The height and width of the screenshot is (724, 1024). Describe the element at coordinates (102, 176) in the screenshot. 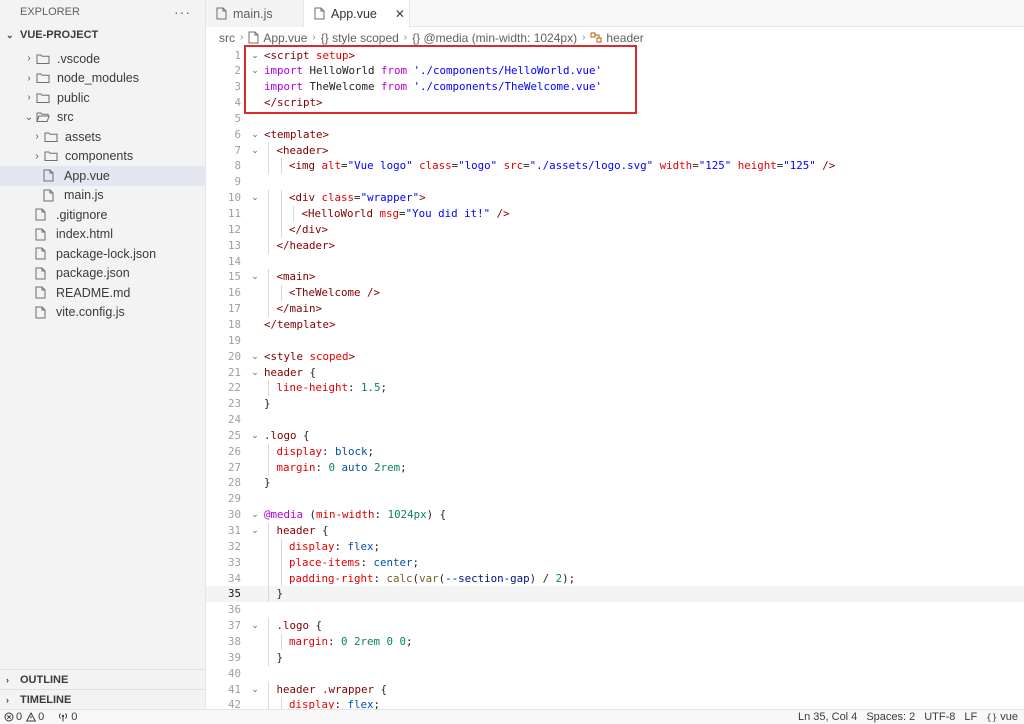

I see `tree-file: App.vue` at that location.